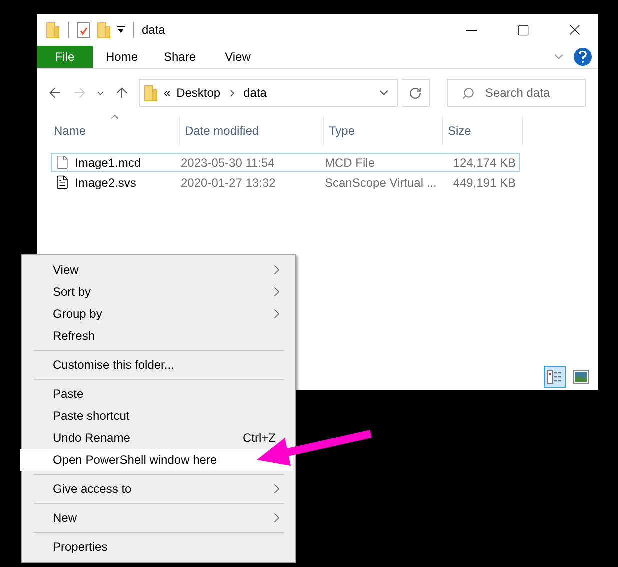 Image resolution: width=618 pixels, height=567 pixels. I want to click on document-icon, so click(62, 182).